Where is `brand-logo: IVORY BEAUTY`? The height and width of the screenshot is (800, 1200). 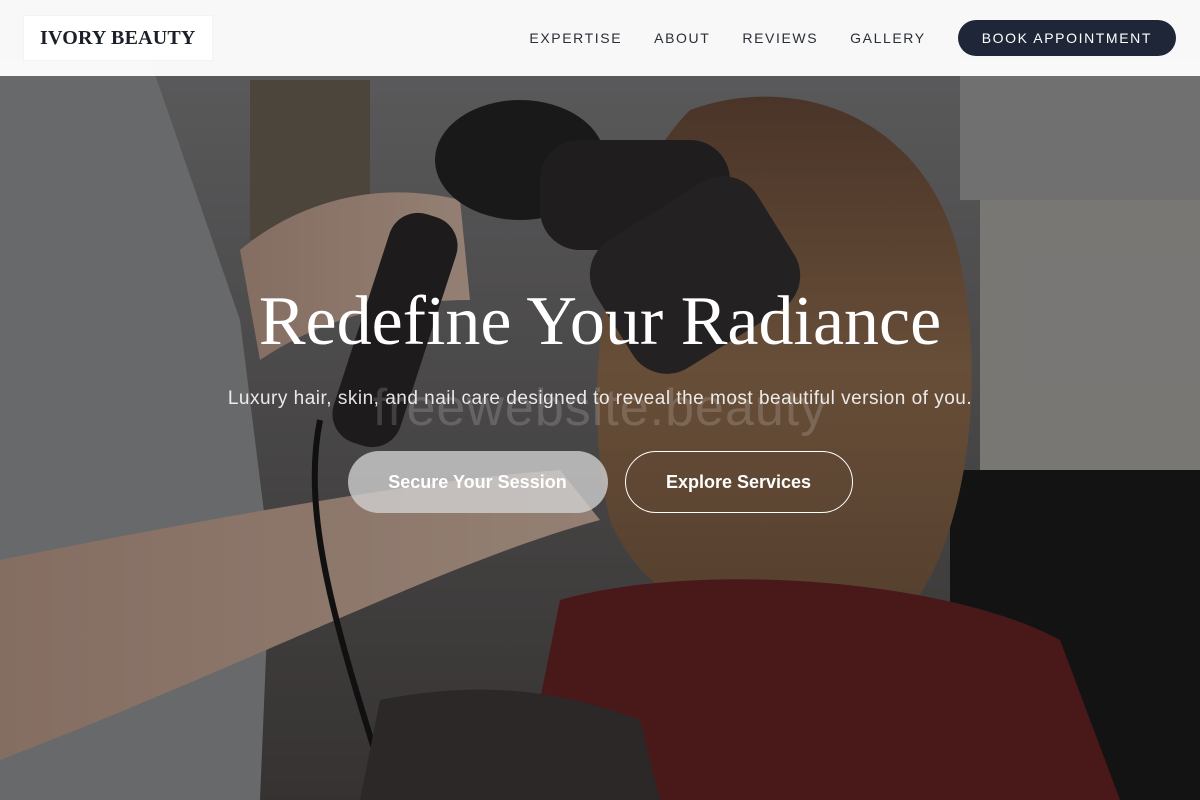
brand-logo: IVORY BEAUTY is located at coordinates (118, 38).